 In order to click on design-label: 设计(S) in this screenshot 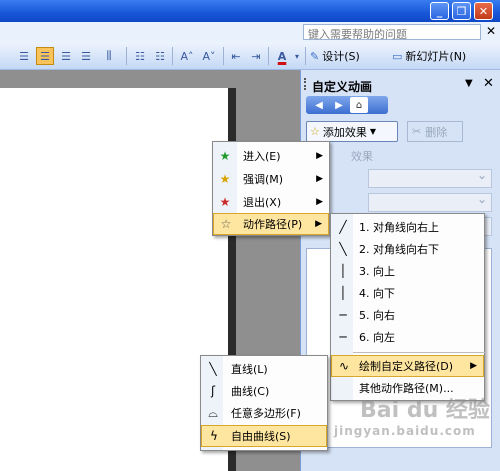, I will do `click(341, 56)`.